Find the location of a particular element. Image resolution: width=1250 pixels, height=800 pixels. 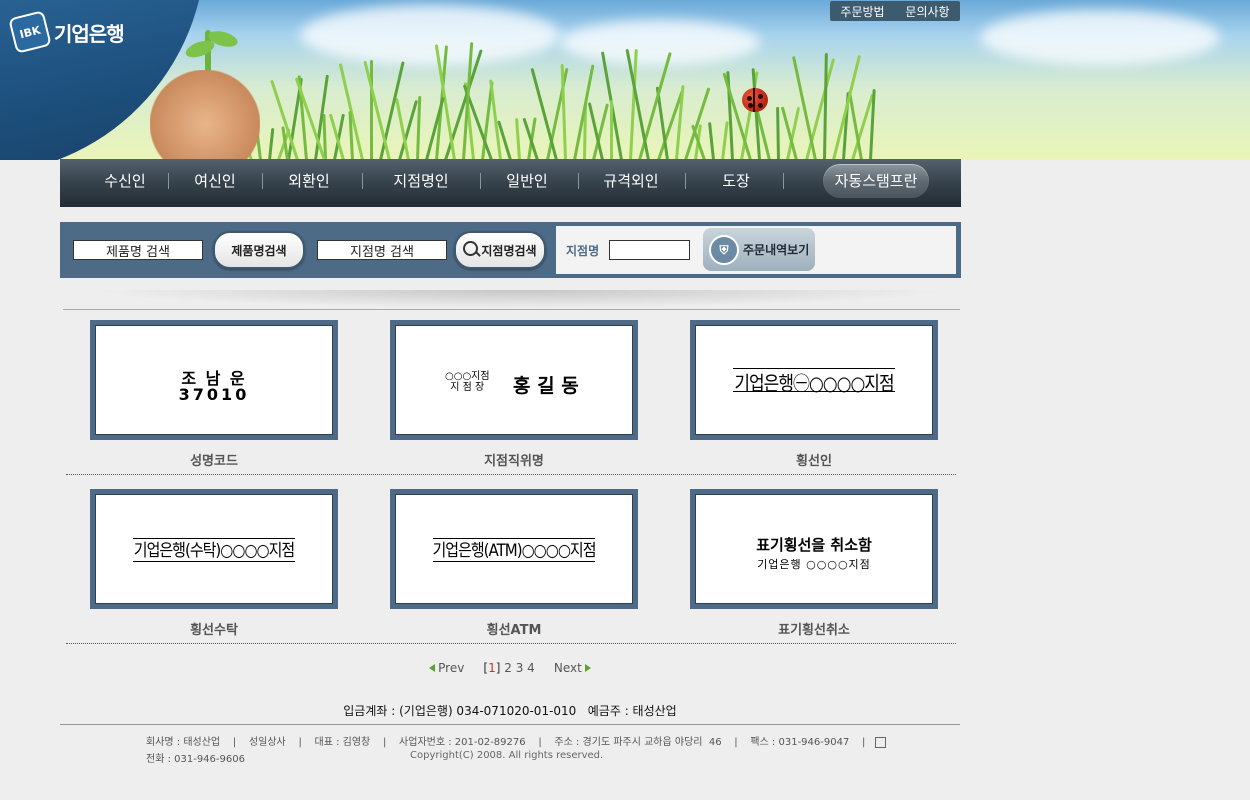

stamp-preview: ○○○지점 지 점 장 홍 길 동 is located at coordinates (514, 380).